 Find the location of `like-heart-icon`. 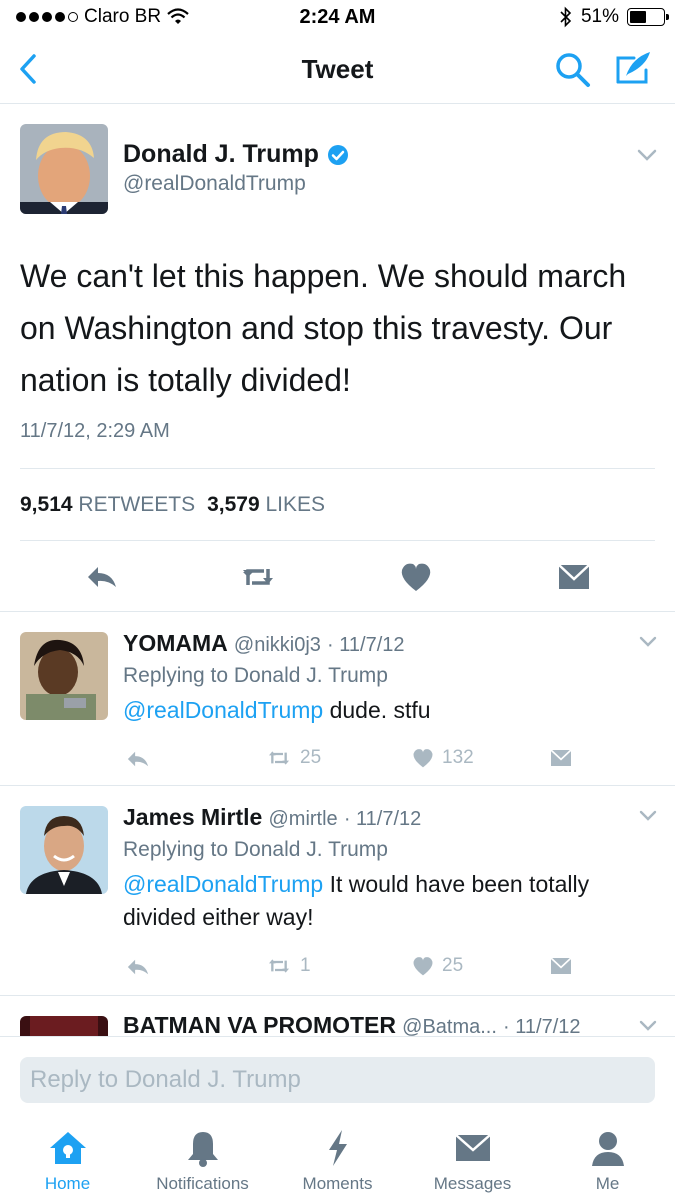

like-heart-icon is located at coordinates (416, 577).